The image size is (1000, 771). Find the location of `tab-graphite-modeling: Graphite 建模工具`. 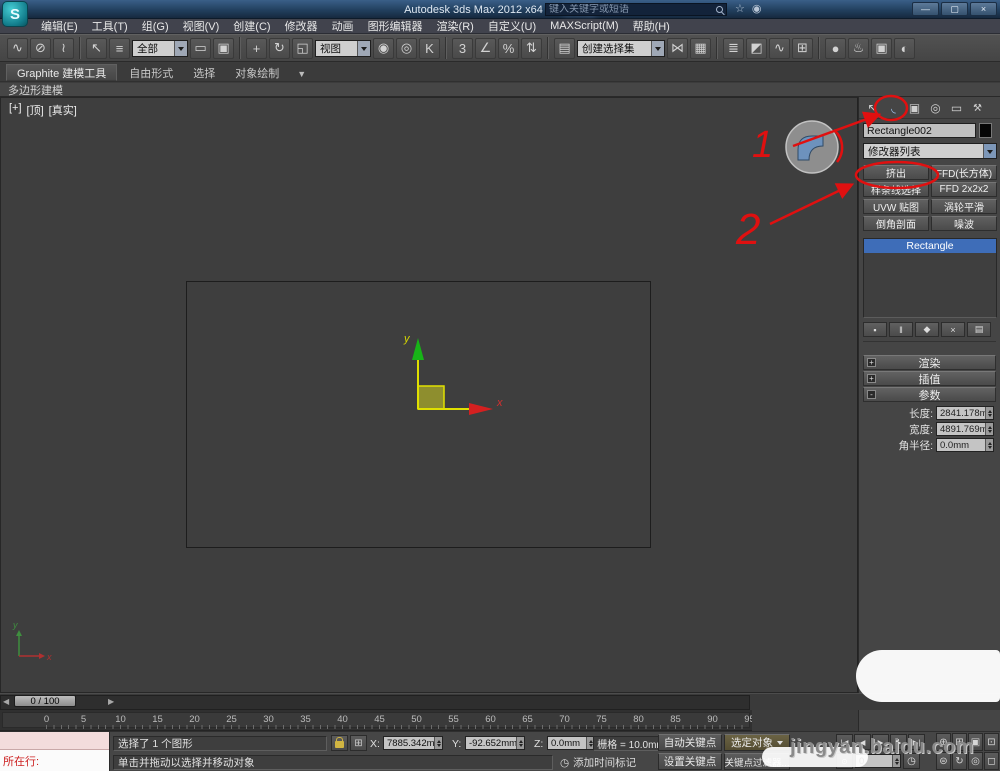

tab-graphite-modeling: Graphite 建模工具 is located at coordinates (62, 72).